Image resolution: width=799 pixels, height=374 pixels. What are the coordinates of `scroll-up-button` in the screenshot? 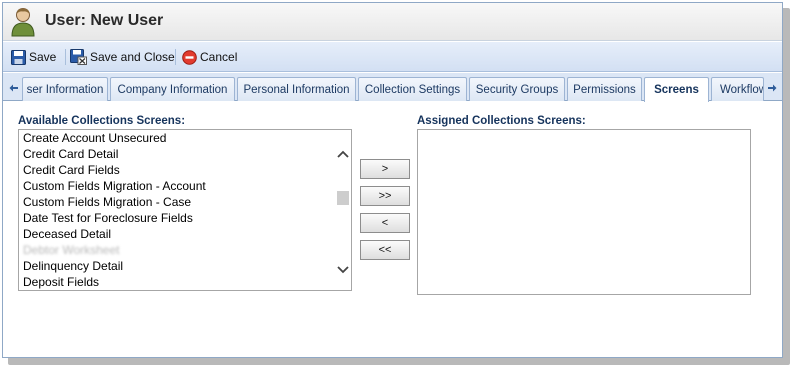 It's located at (343, 154).